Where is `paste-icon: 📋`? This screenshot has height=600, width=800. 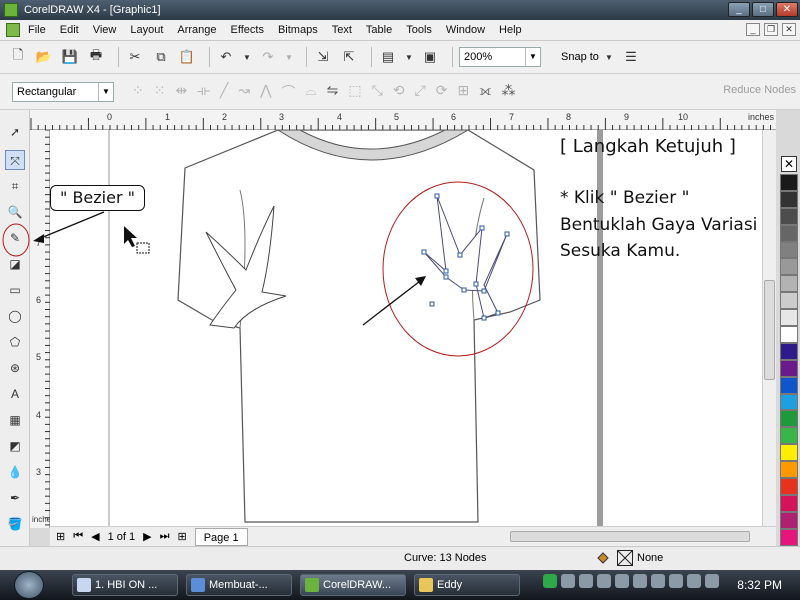 paste-icon: 📋 is located at coordinates (187, 57).